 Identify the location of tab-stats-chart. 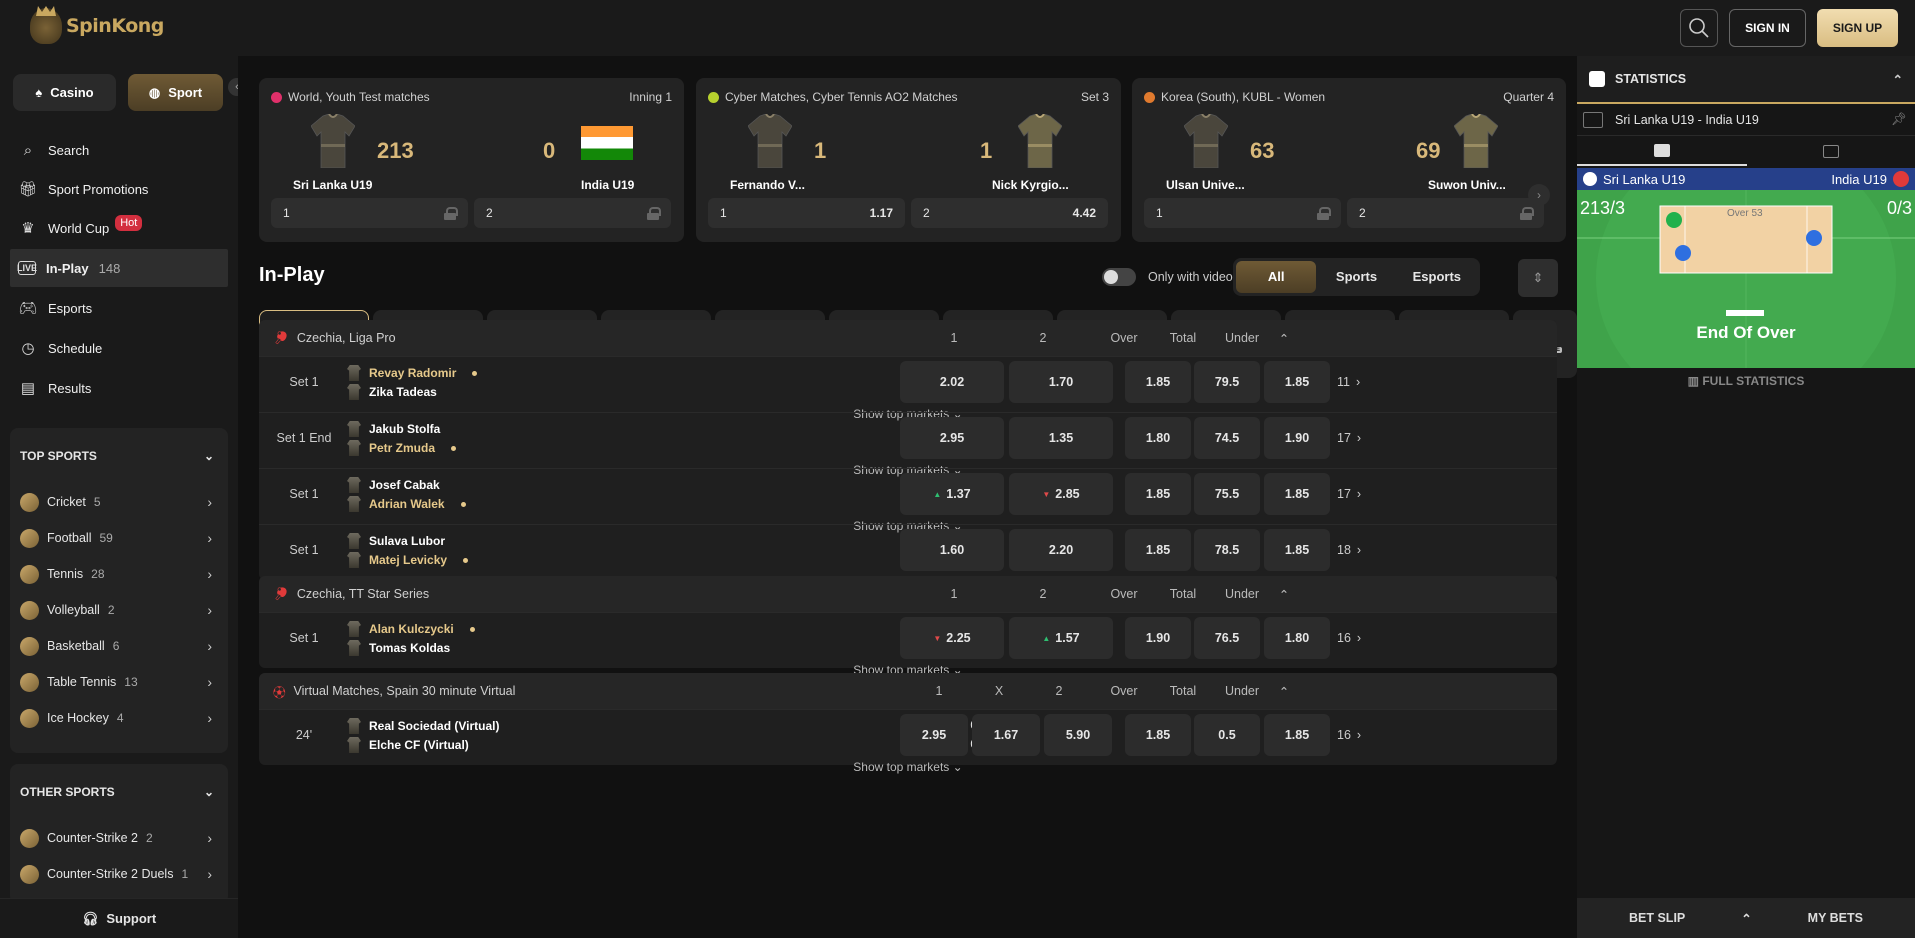
(1831, 151).